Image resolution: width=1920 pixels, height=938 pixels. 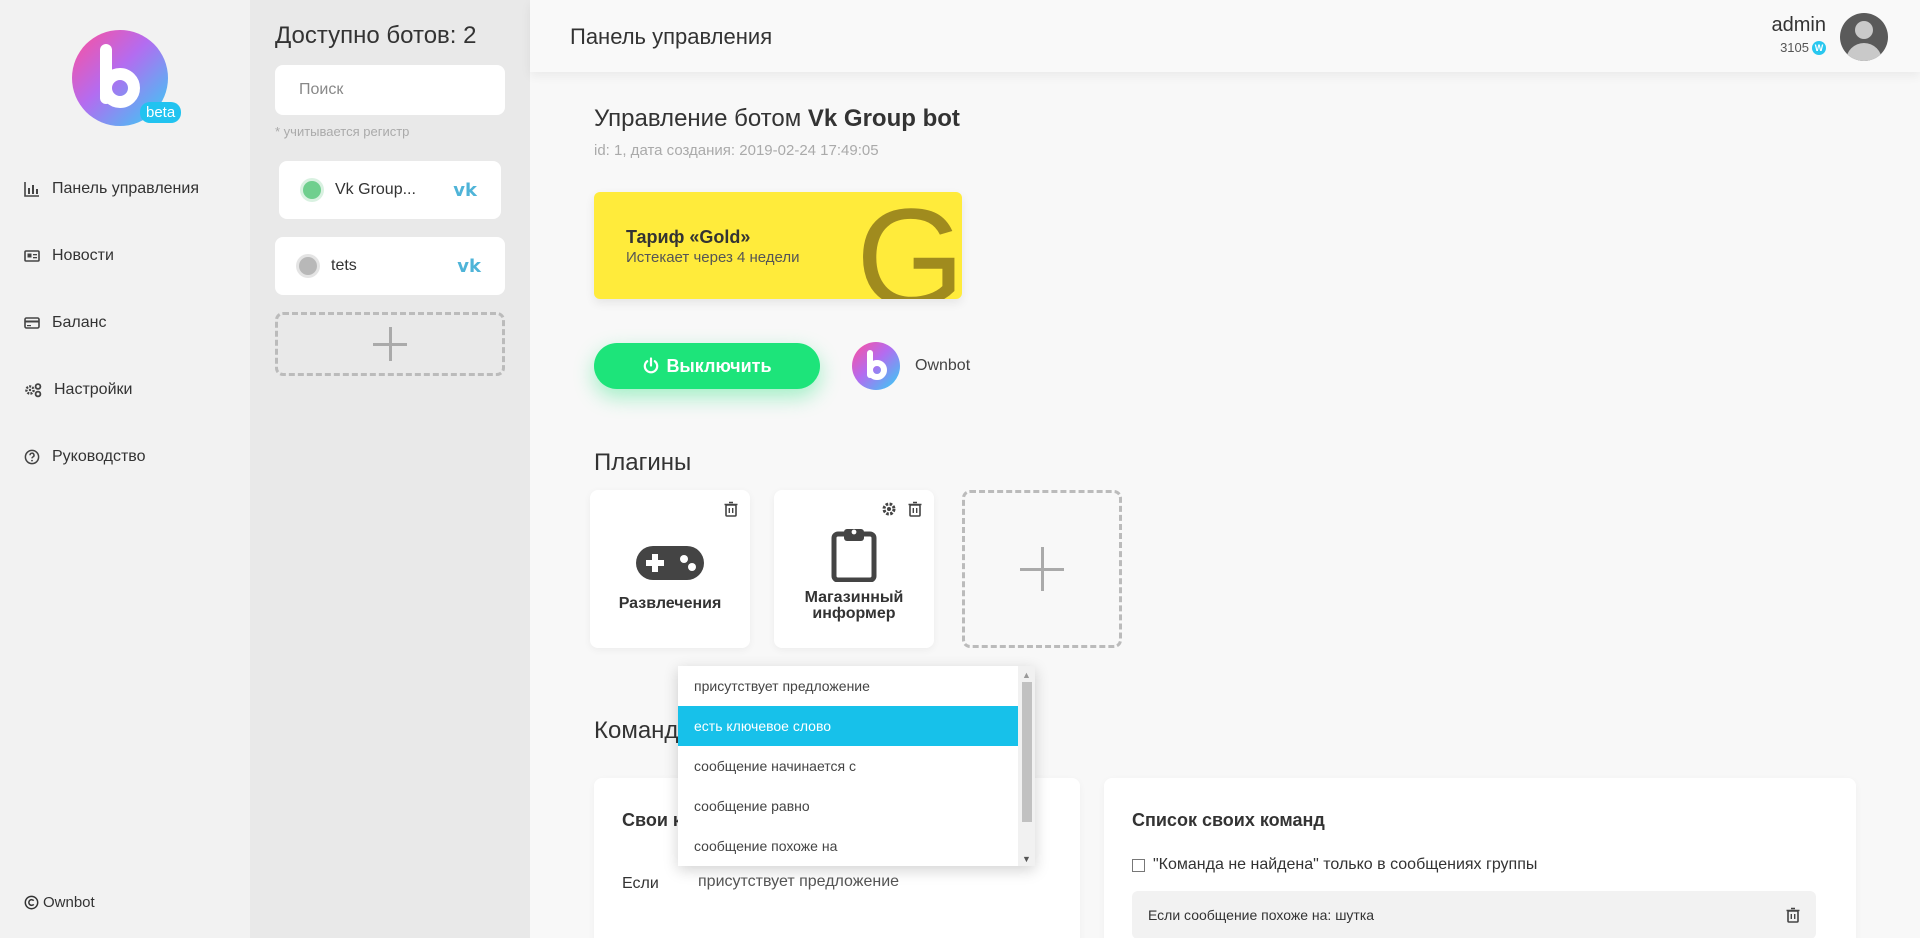 I want to click on bot-title-prefix: Управление ботом, so click(x=701, y=118).